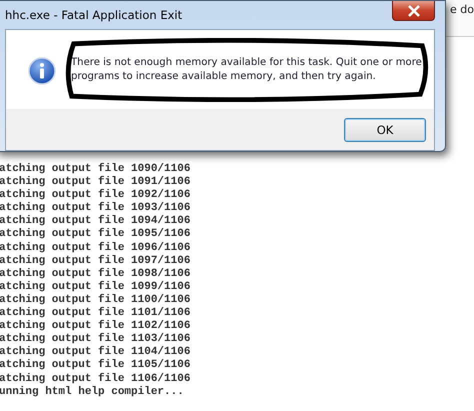 This screenshot has height=411, width=474. I want to click on close-icon, so click(413, 10).